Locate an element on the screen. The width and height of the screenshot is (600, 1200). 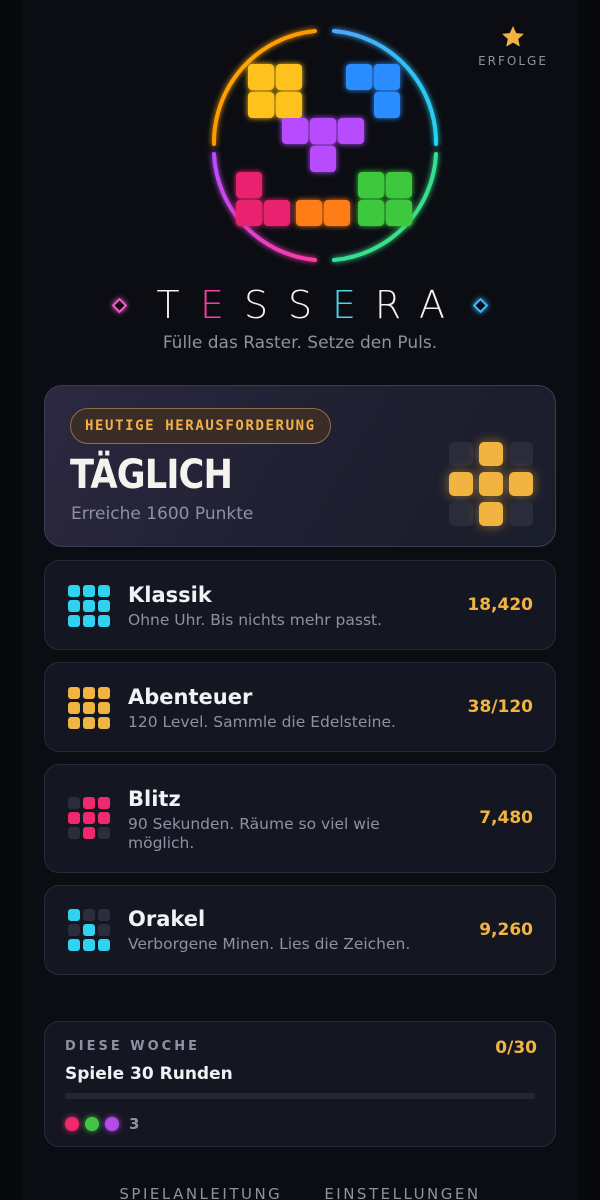
achievements-label: ERFOLGE is located at coordinates (513, 61).